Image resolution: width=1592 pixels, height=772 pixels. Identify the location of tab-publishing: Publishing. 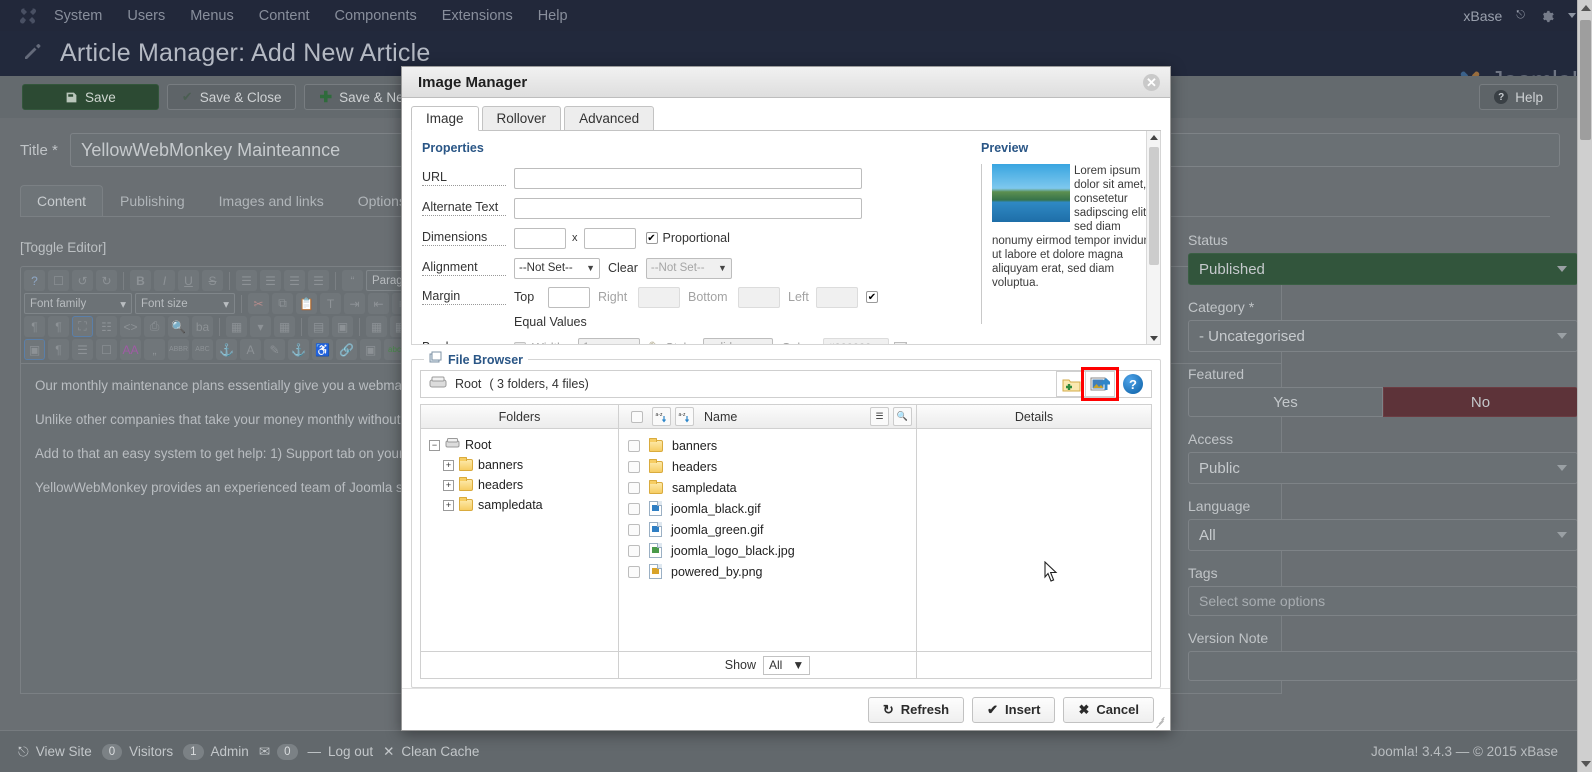
(152, 201).